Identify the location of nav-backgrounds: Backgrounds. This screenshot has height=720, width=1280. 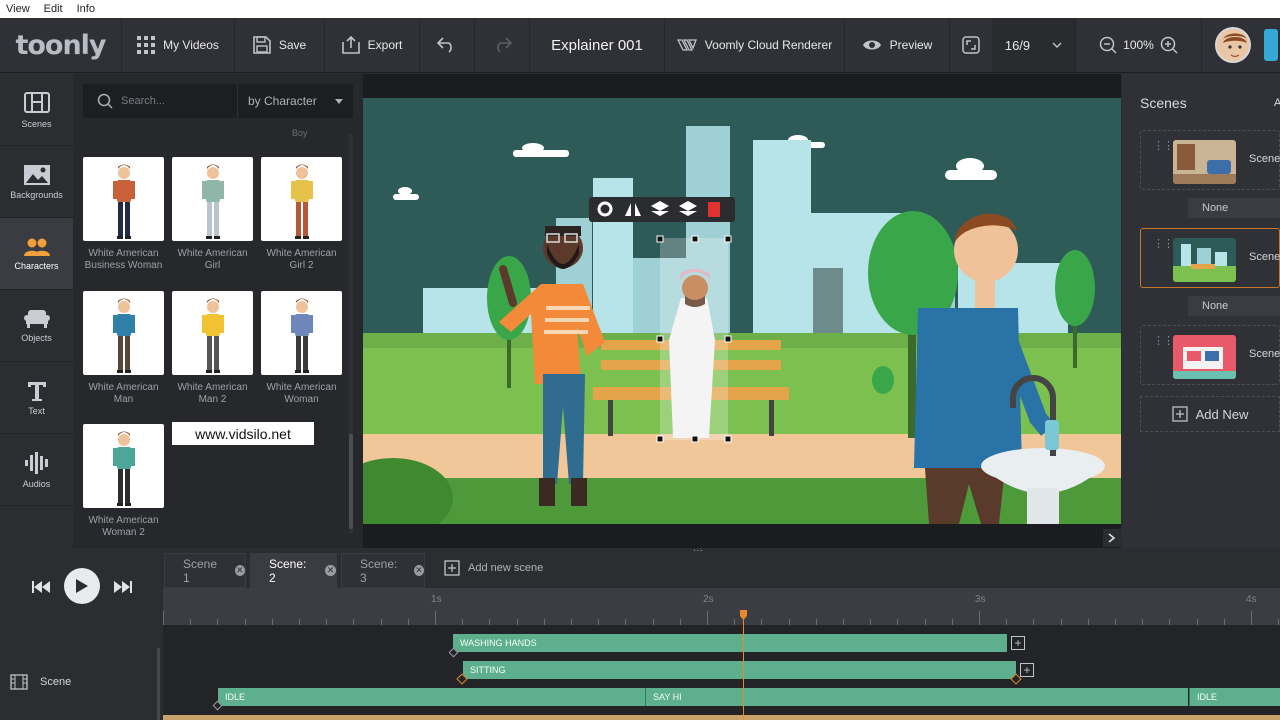
(36, 182).